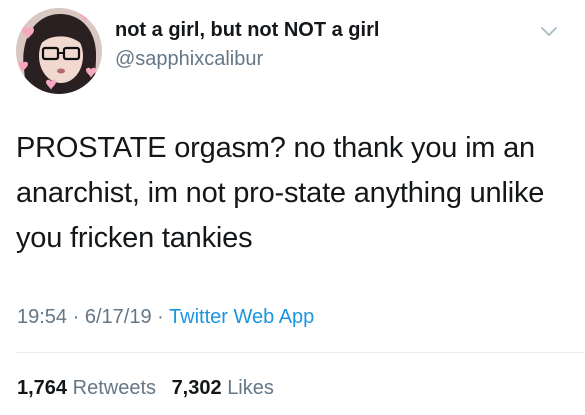 The width and height of the screenshot is (585, 415). I want to click on retweets-count: 1,764, so click(42, 388).